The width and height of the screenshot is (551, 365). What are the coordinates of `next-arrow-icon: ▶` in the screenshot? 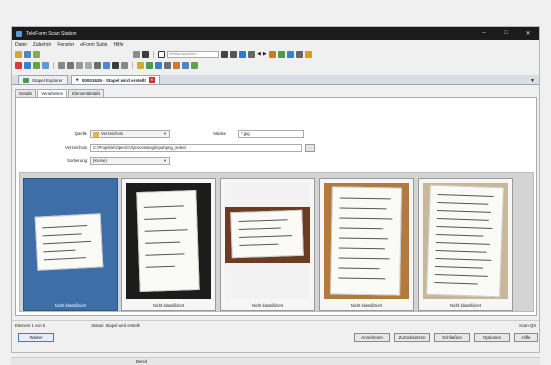 It's located at (265, 54).